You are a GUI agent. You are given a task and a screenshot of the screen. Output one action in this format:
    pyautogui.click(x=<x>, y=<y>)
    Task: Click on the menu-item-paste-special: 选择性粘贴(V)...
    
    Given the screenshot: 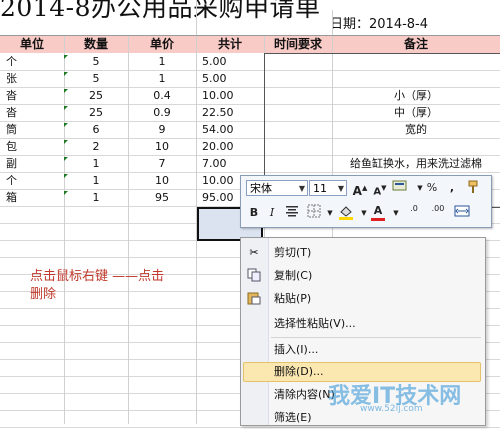 What is the action you would take?
    pyautogui.click(x=363, y=324)
    